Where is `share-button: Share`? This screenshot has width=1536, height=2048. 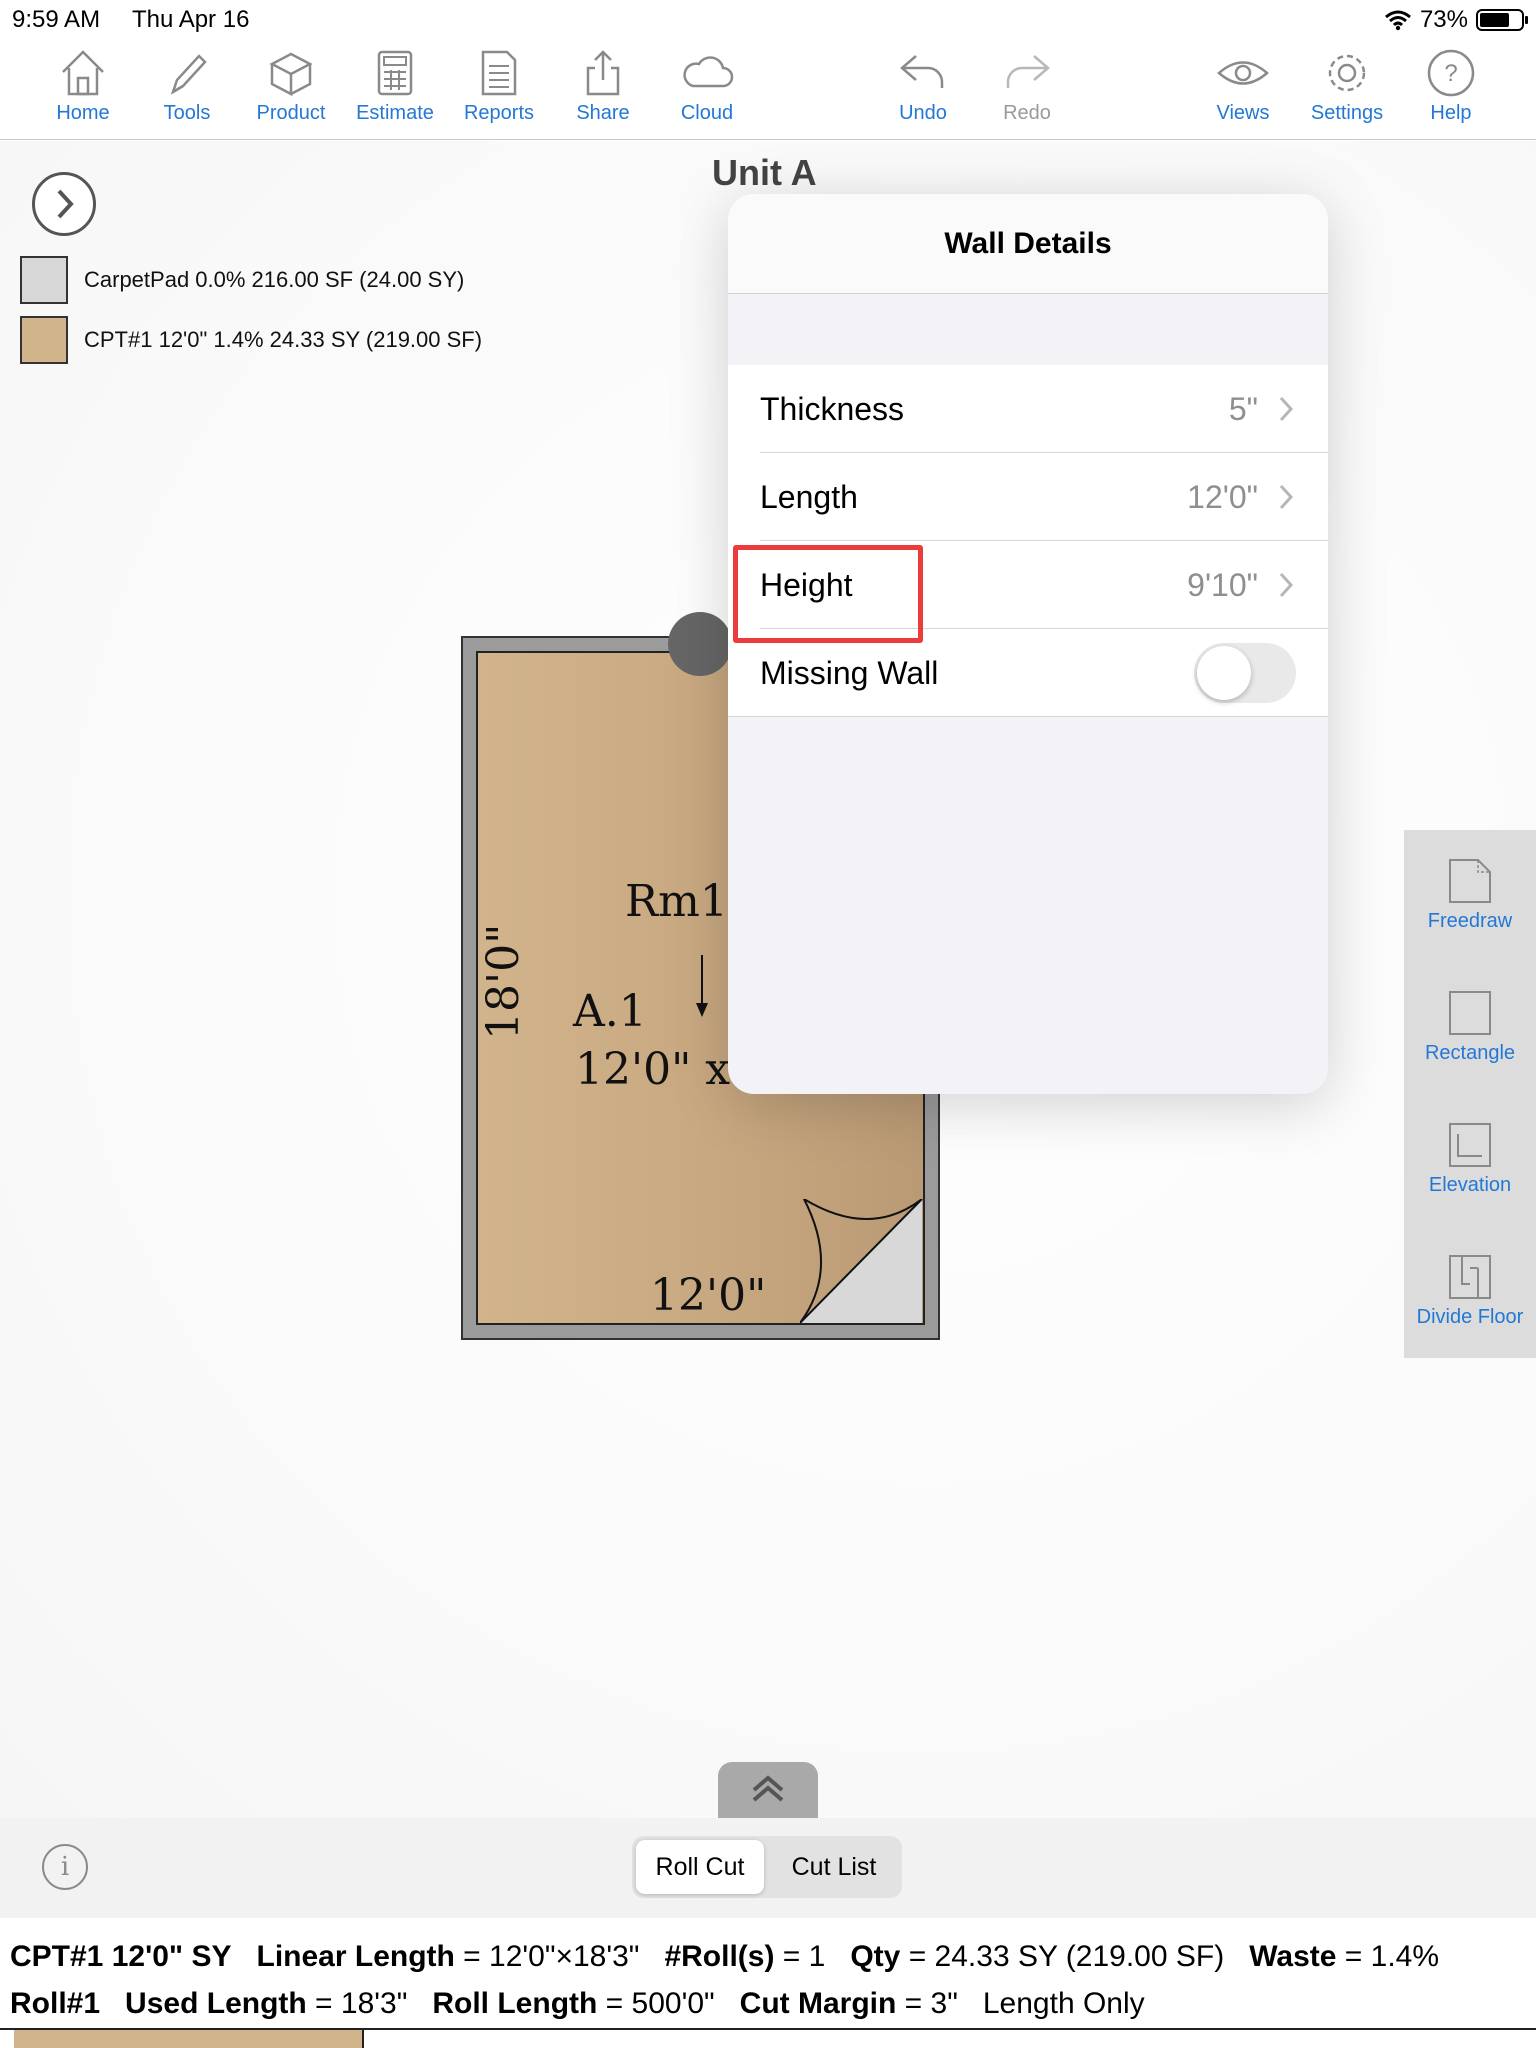
share-button: Share is located at coordinates (603, 93).